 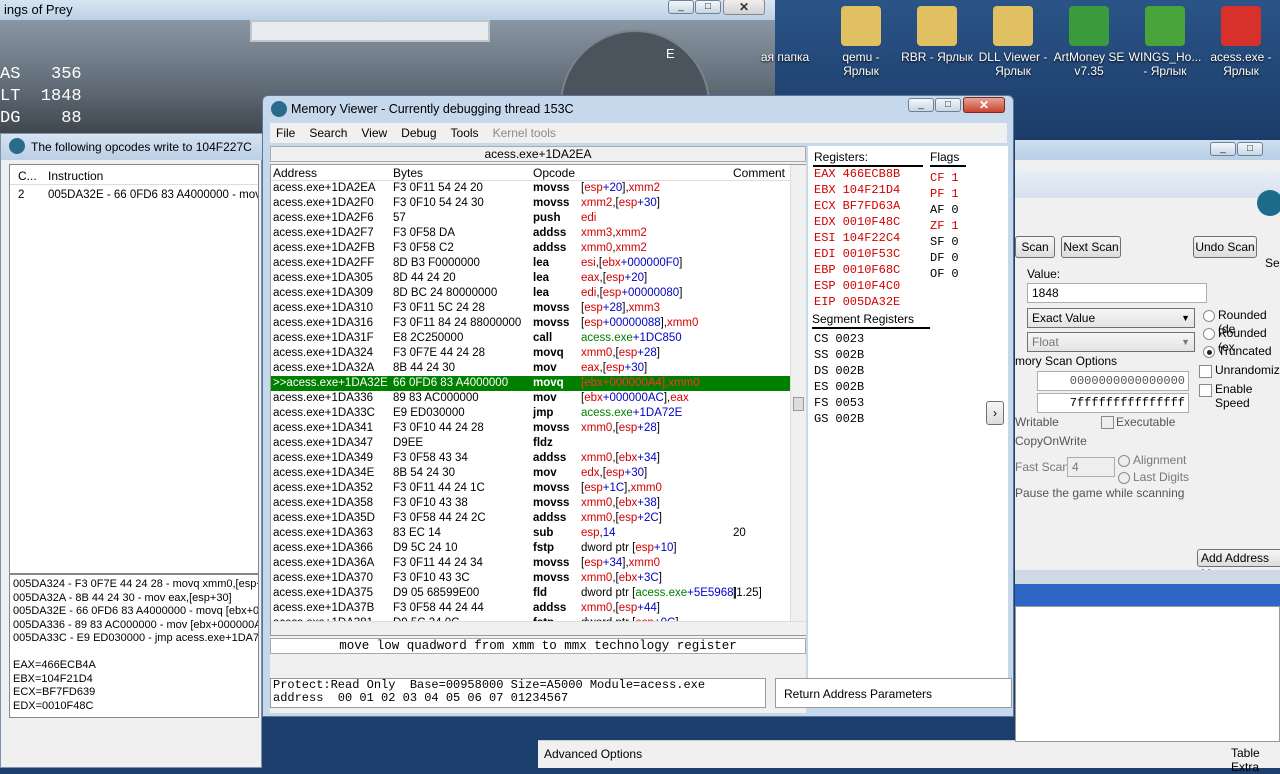 What do you see at coordinates (530, 218) in the screenshot?
I see `table-row: acess.exe+1DA2F6 57 push edi` at bounding box center [530, 218].